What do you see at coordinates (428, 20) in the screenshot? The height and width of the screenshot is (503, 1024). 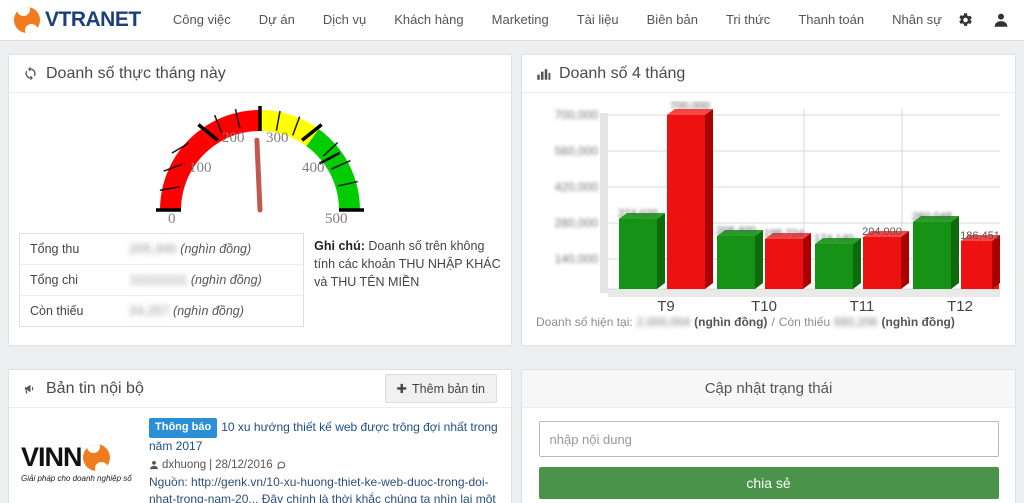 I see `nav-item-khach-hang: Khách hàng` at bounding box center [428, 20].